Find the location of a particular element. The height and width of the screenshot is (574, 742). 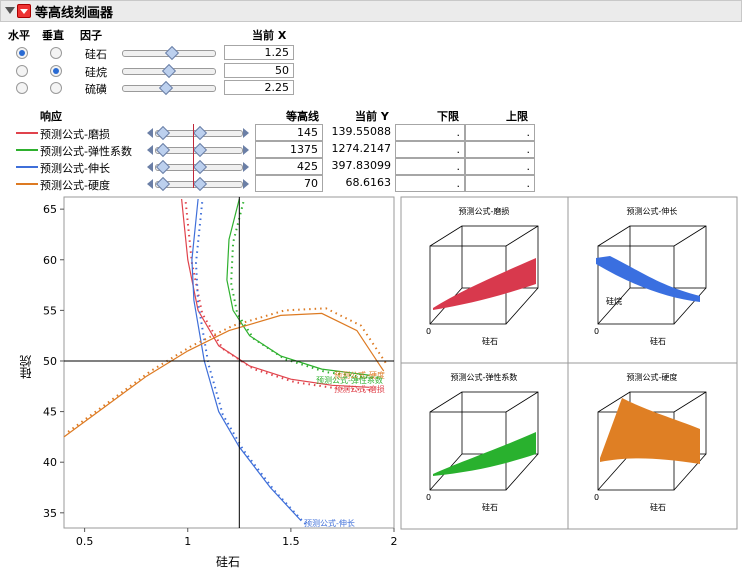

y-tick-label: 40 is located at coordinates (50, 462).